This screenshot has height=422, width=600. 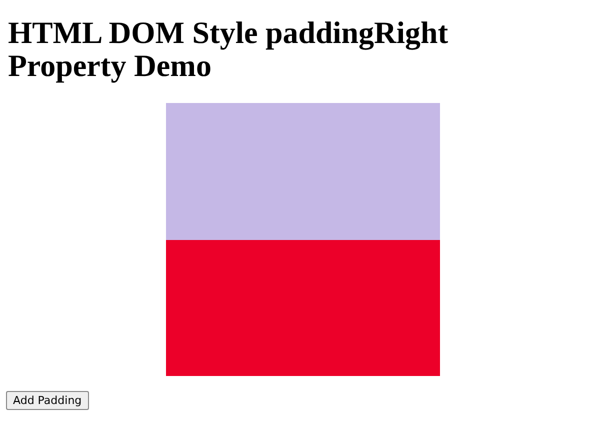 I want to click on add-padding-button: Add Padding, so click(x=47, y=400).